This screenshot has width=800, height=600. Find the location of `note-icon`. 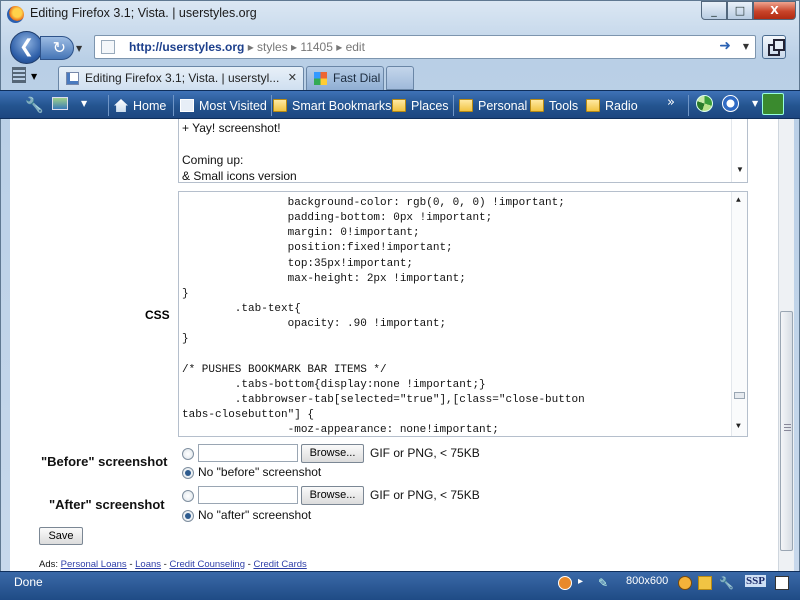

note-icon is located at coordinates (782, 583).